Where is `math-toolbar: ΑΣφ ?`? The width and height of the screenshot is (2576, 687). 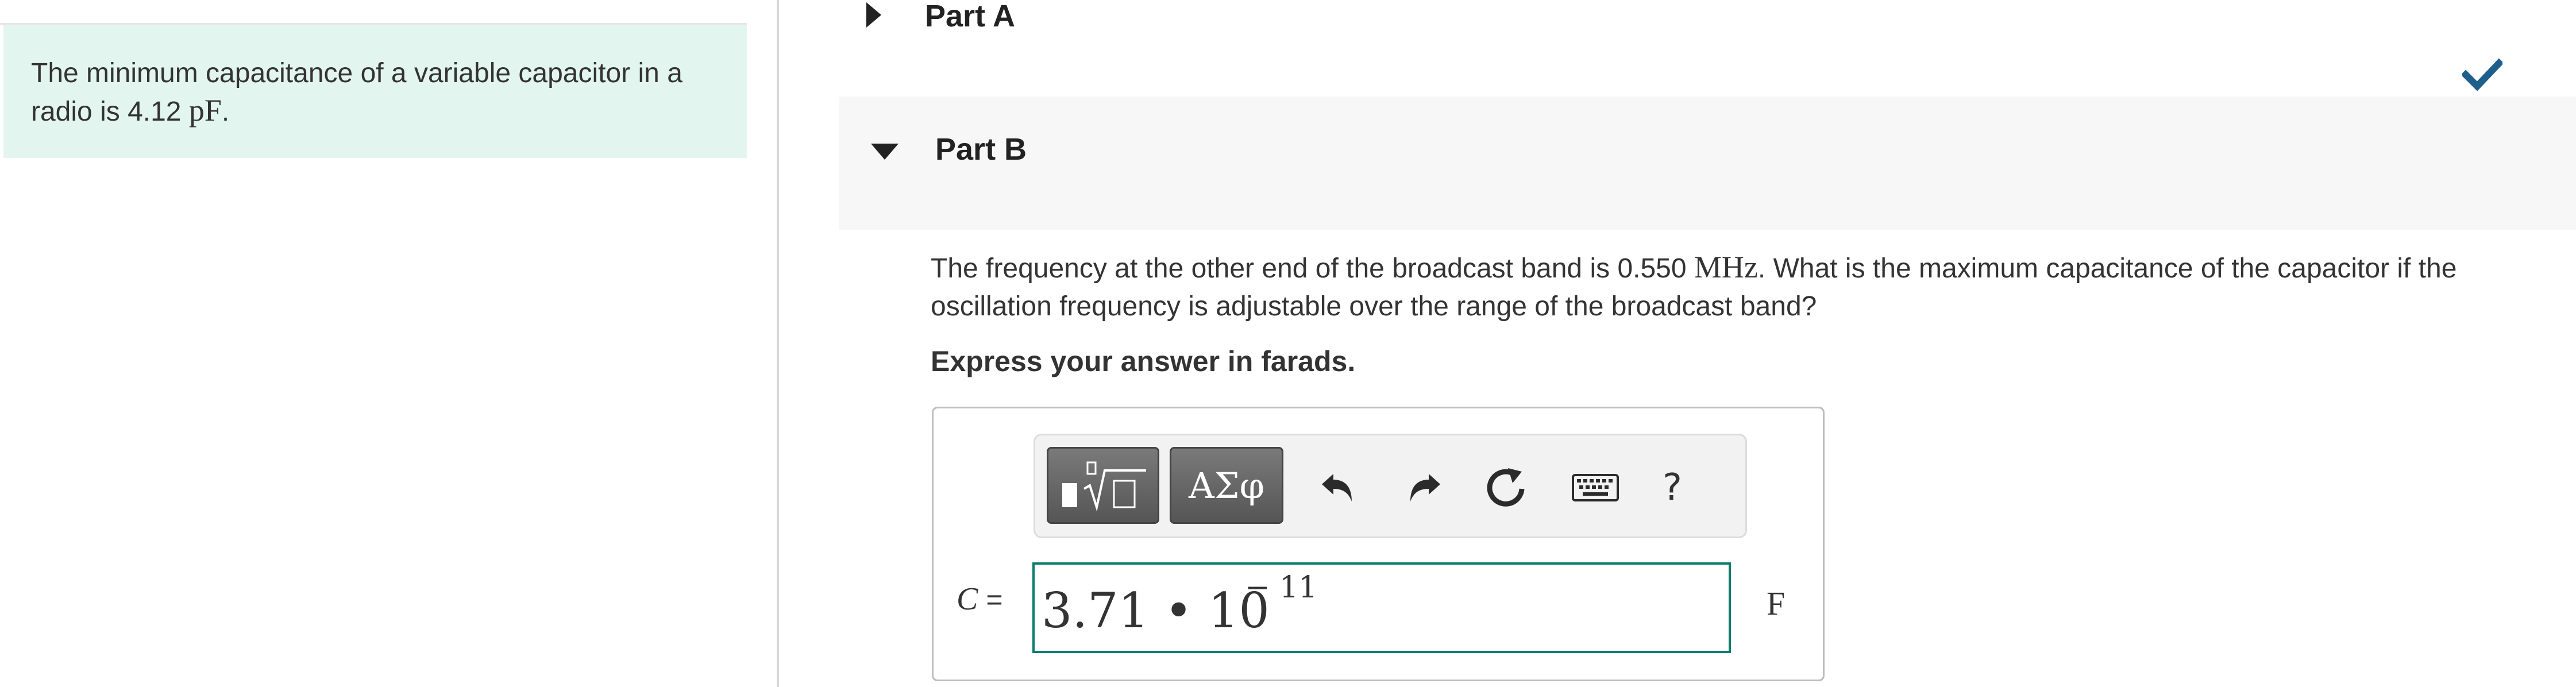
math-toolbar: ΑΣφ ? is located at coordinates (1390, 486).